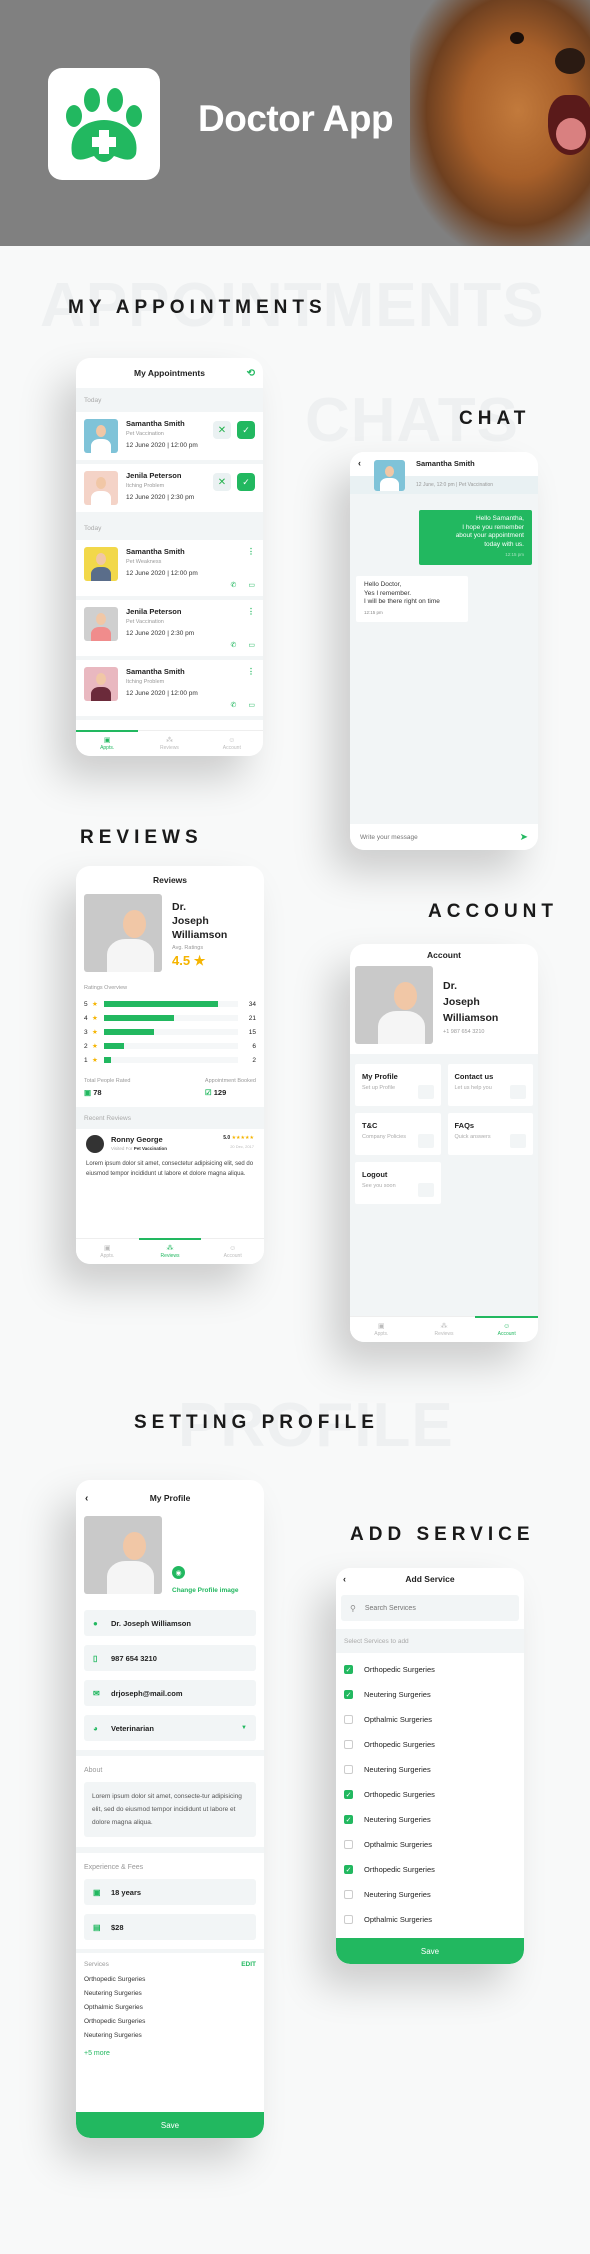 This screenshot has height=2254, width=590. What do you see at coordinates (440, 837) in the screenshot?
I see `message-input` at bounding box center [440, 837].